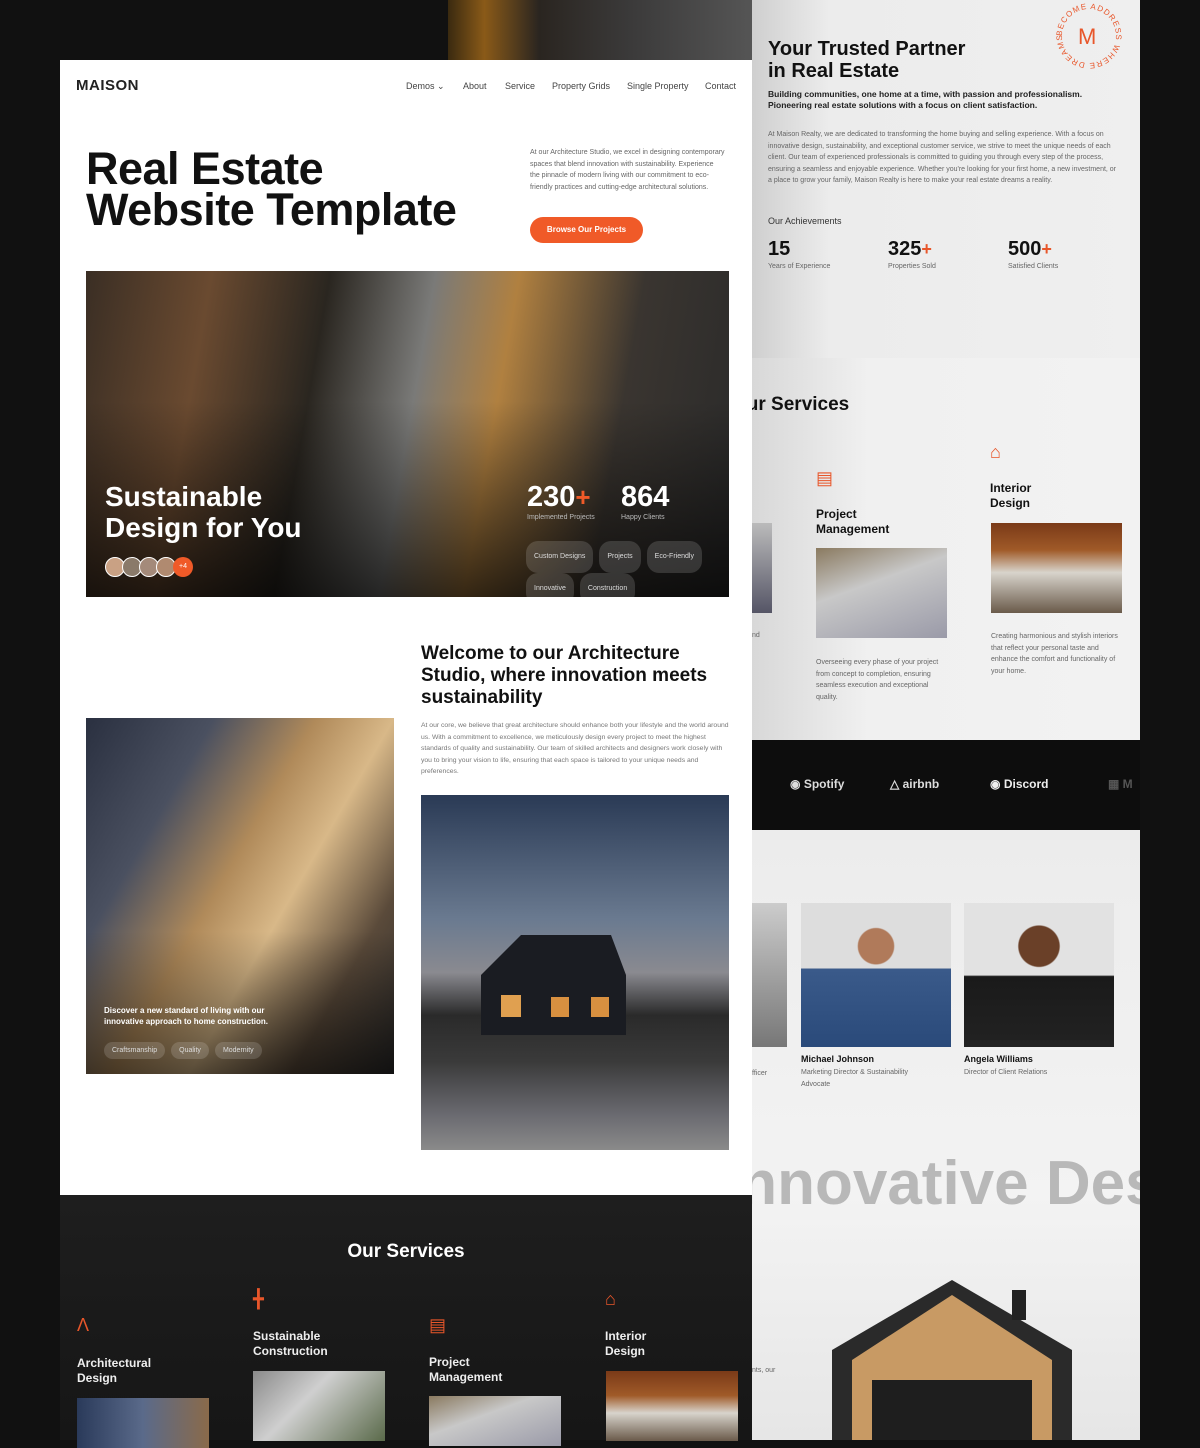 The image size is (1200, 1448). I want to click on team-photo-angela, so click(1039, 975).